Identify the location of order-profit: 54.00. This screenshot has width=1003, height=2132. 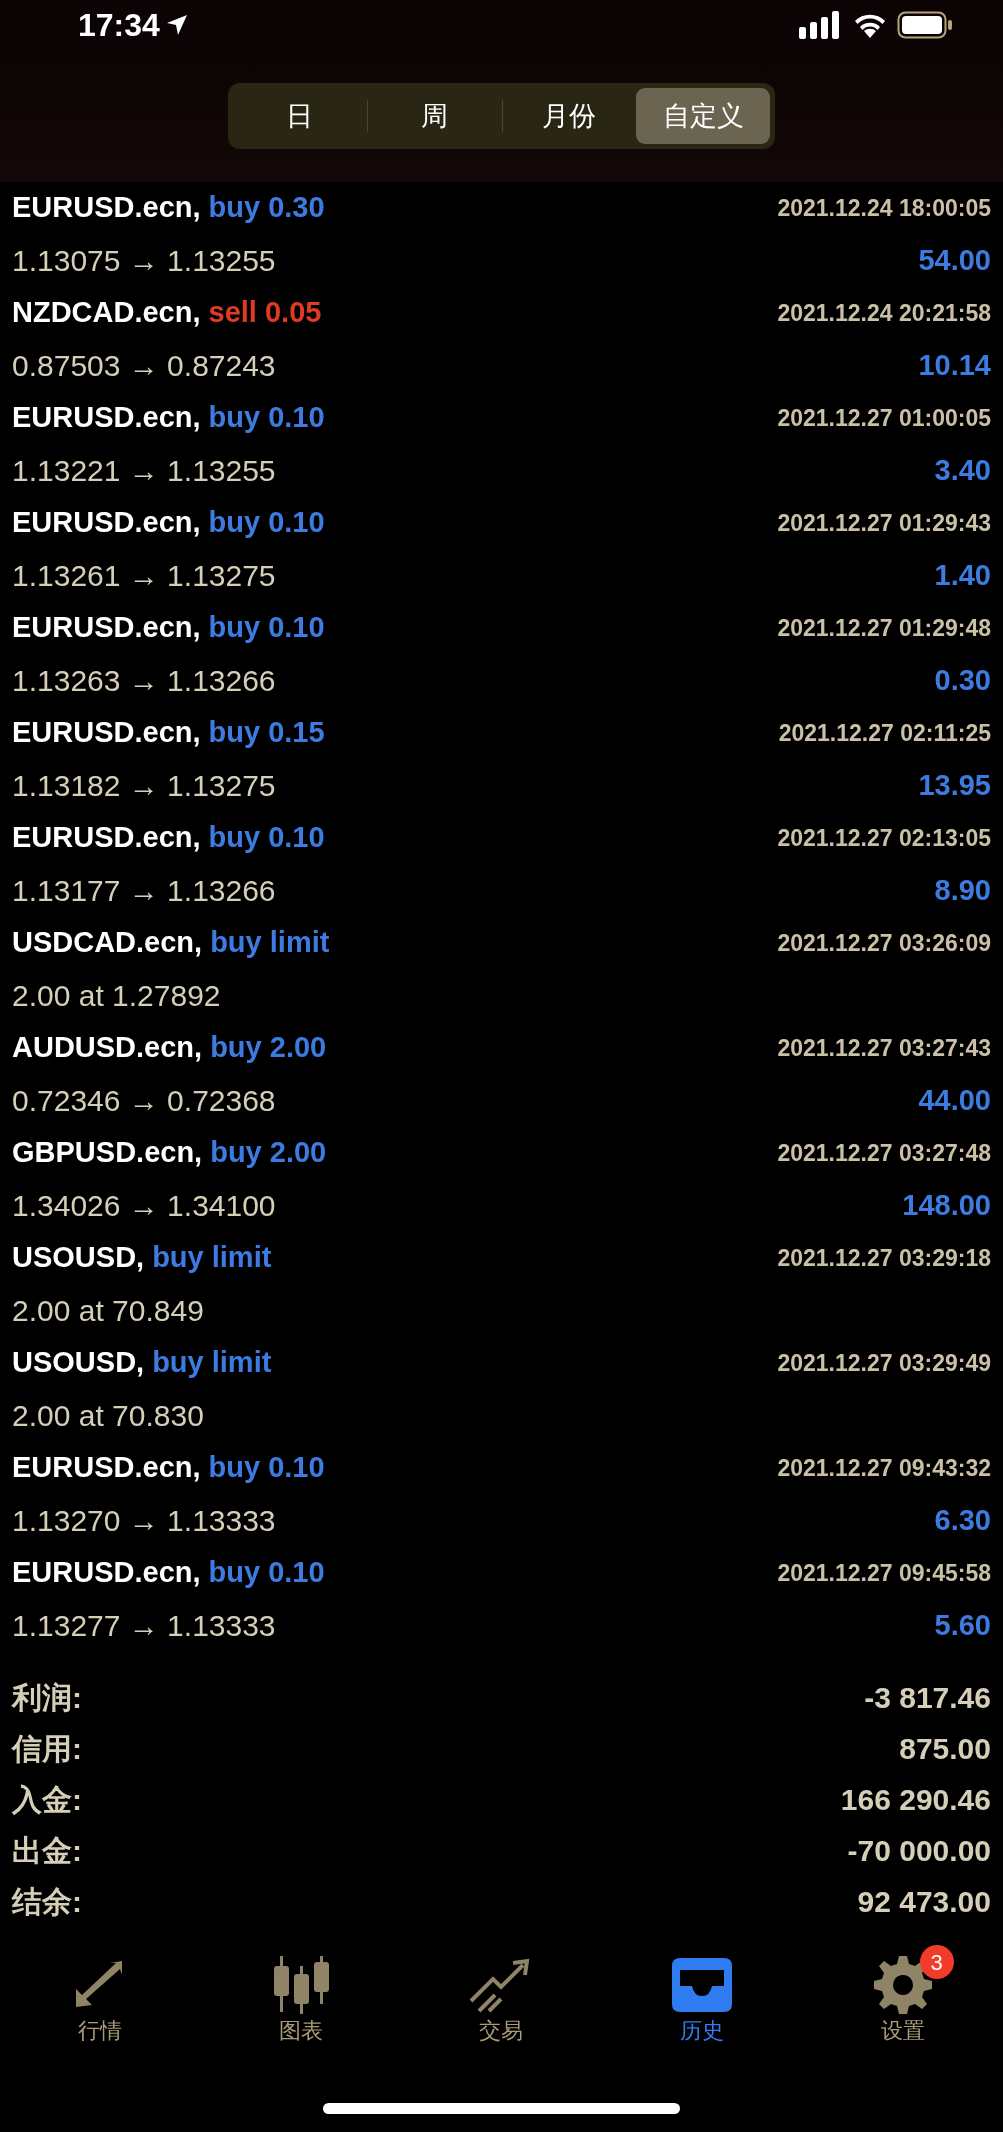
(954, 260).